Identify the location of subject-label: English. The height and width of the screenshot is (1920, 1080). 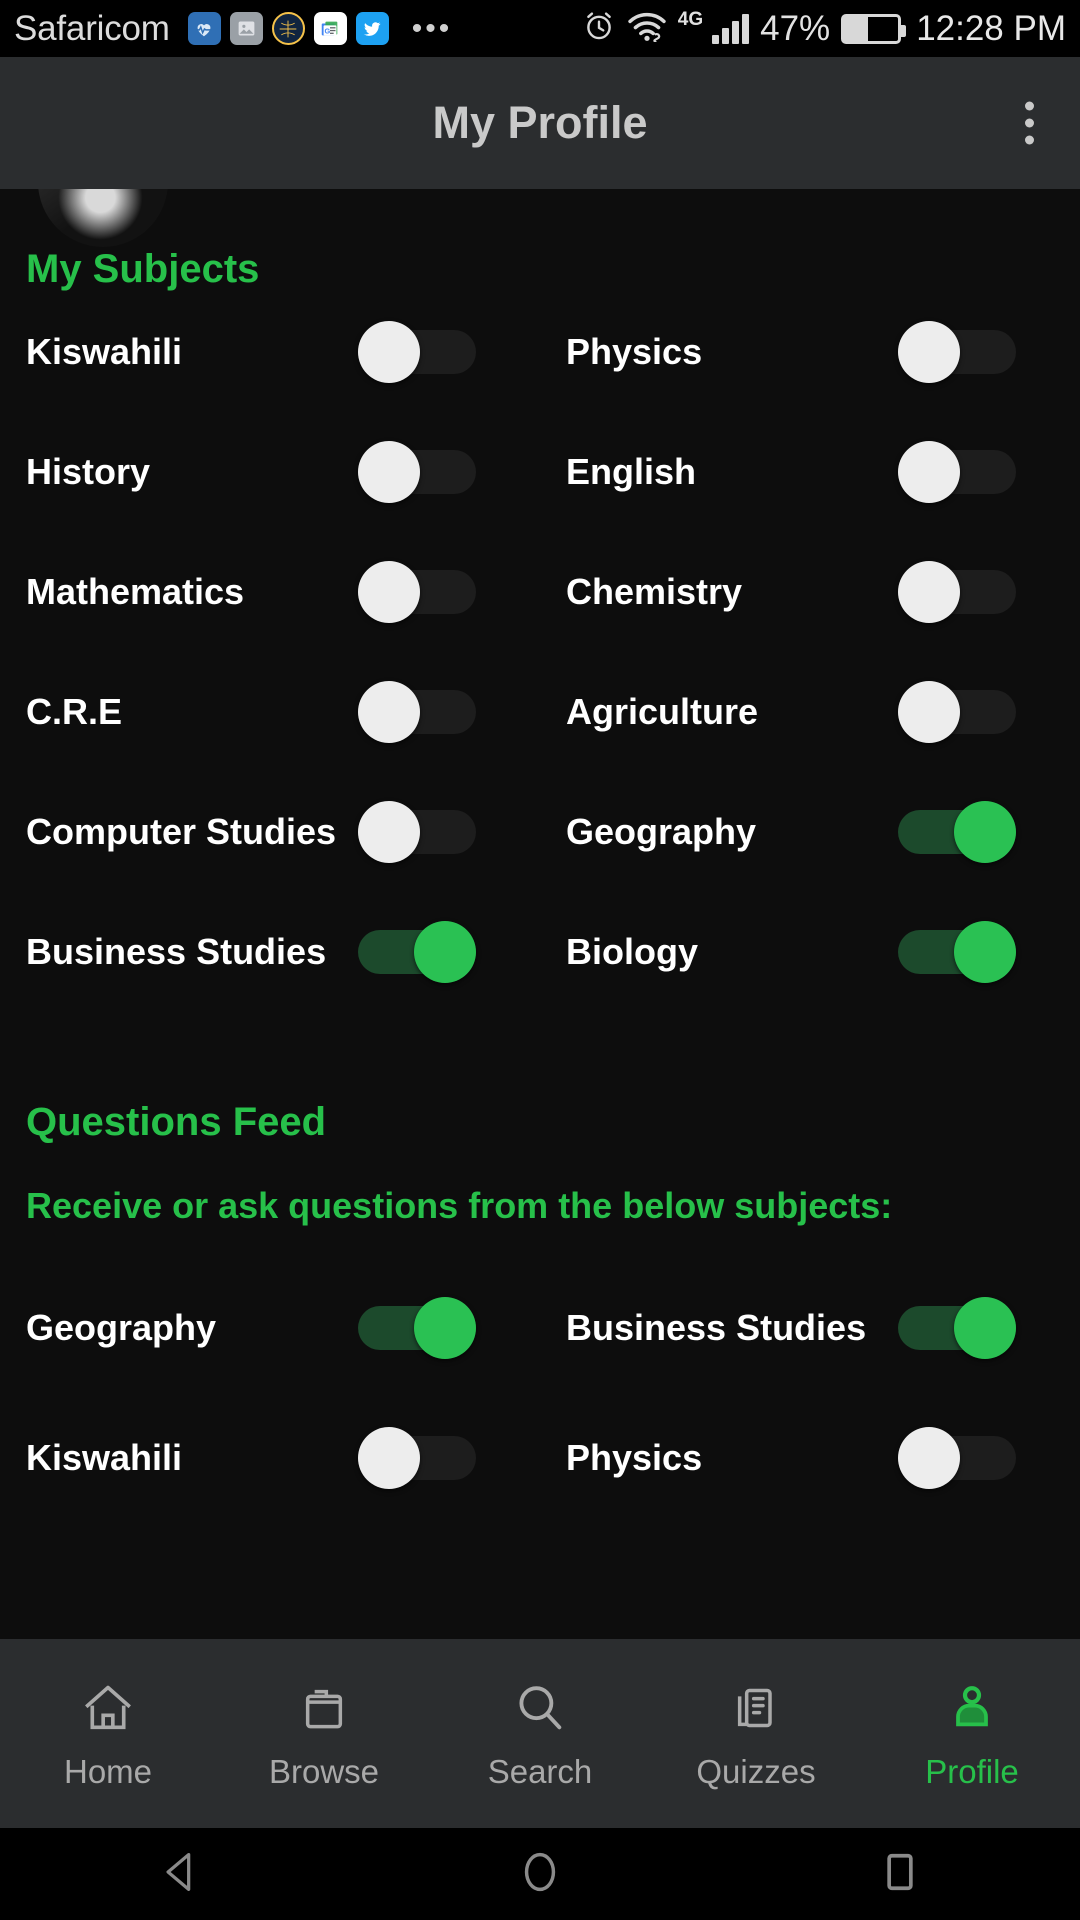
(631, 471).